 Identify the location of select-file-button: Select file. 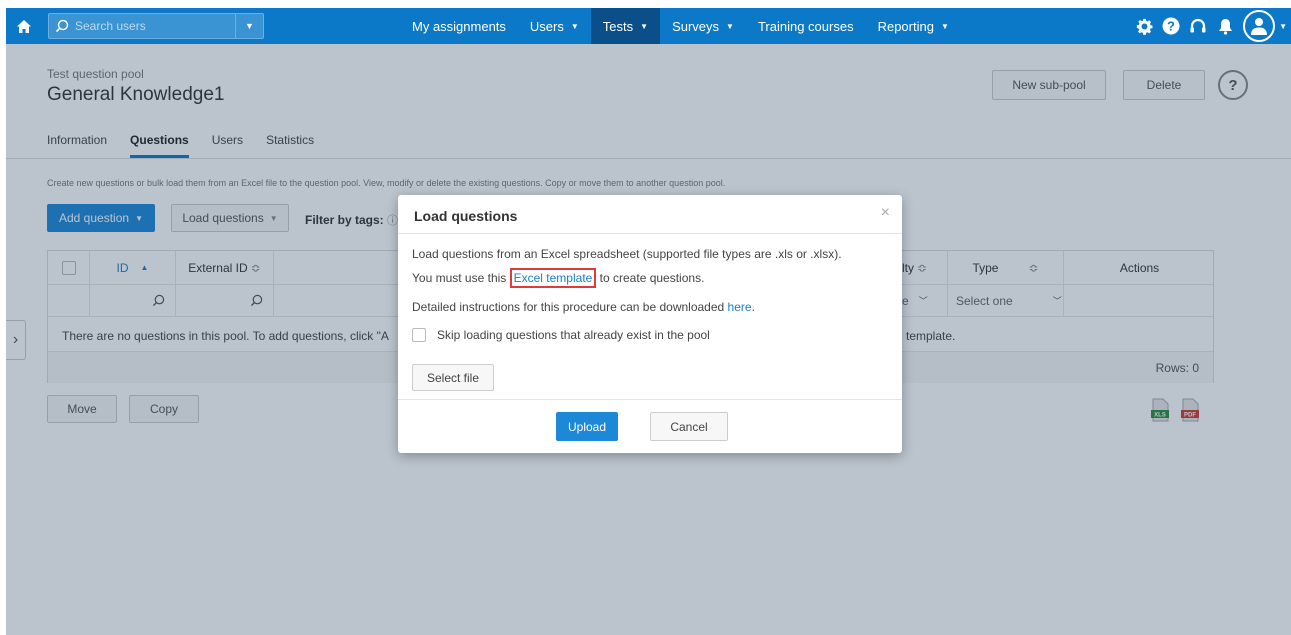
(453, 377).